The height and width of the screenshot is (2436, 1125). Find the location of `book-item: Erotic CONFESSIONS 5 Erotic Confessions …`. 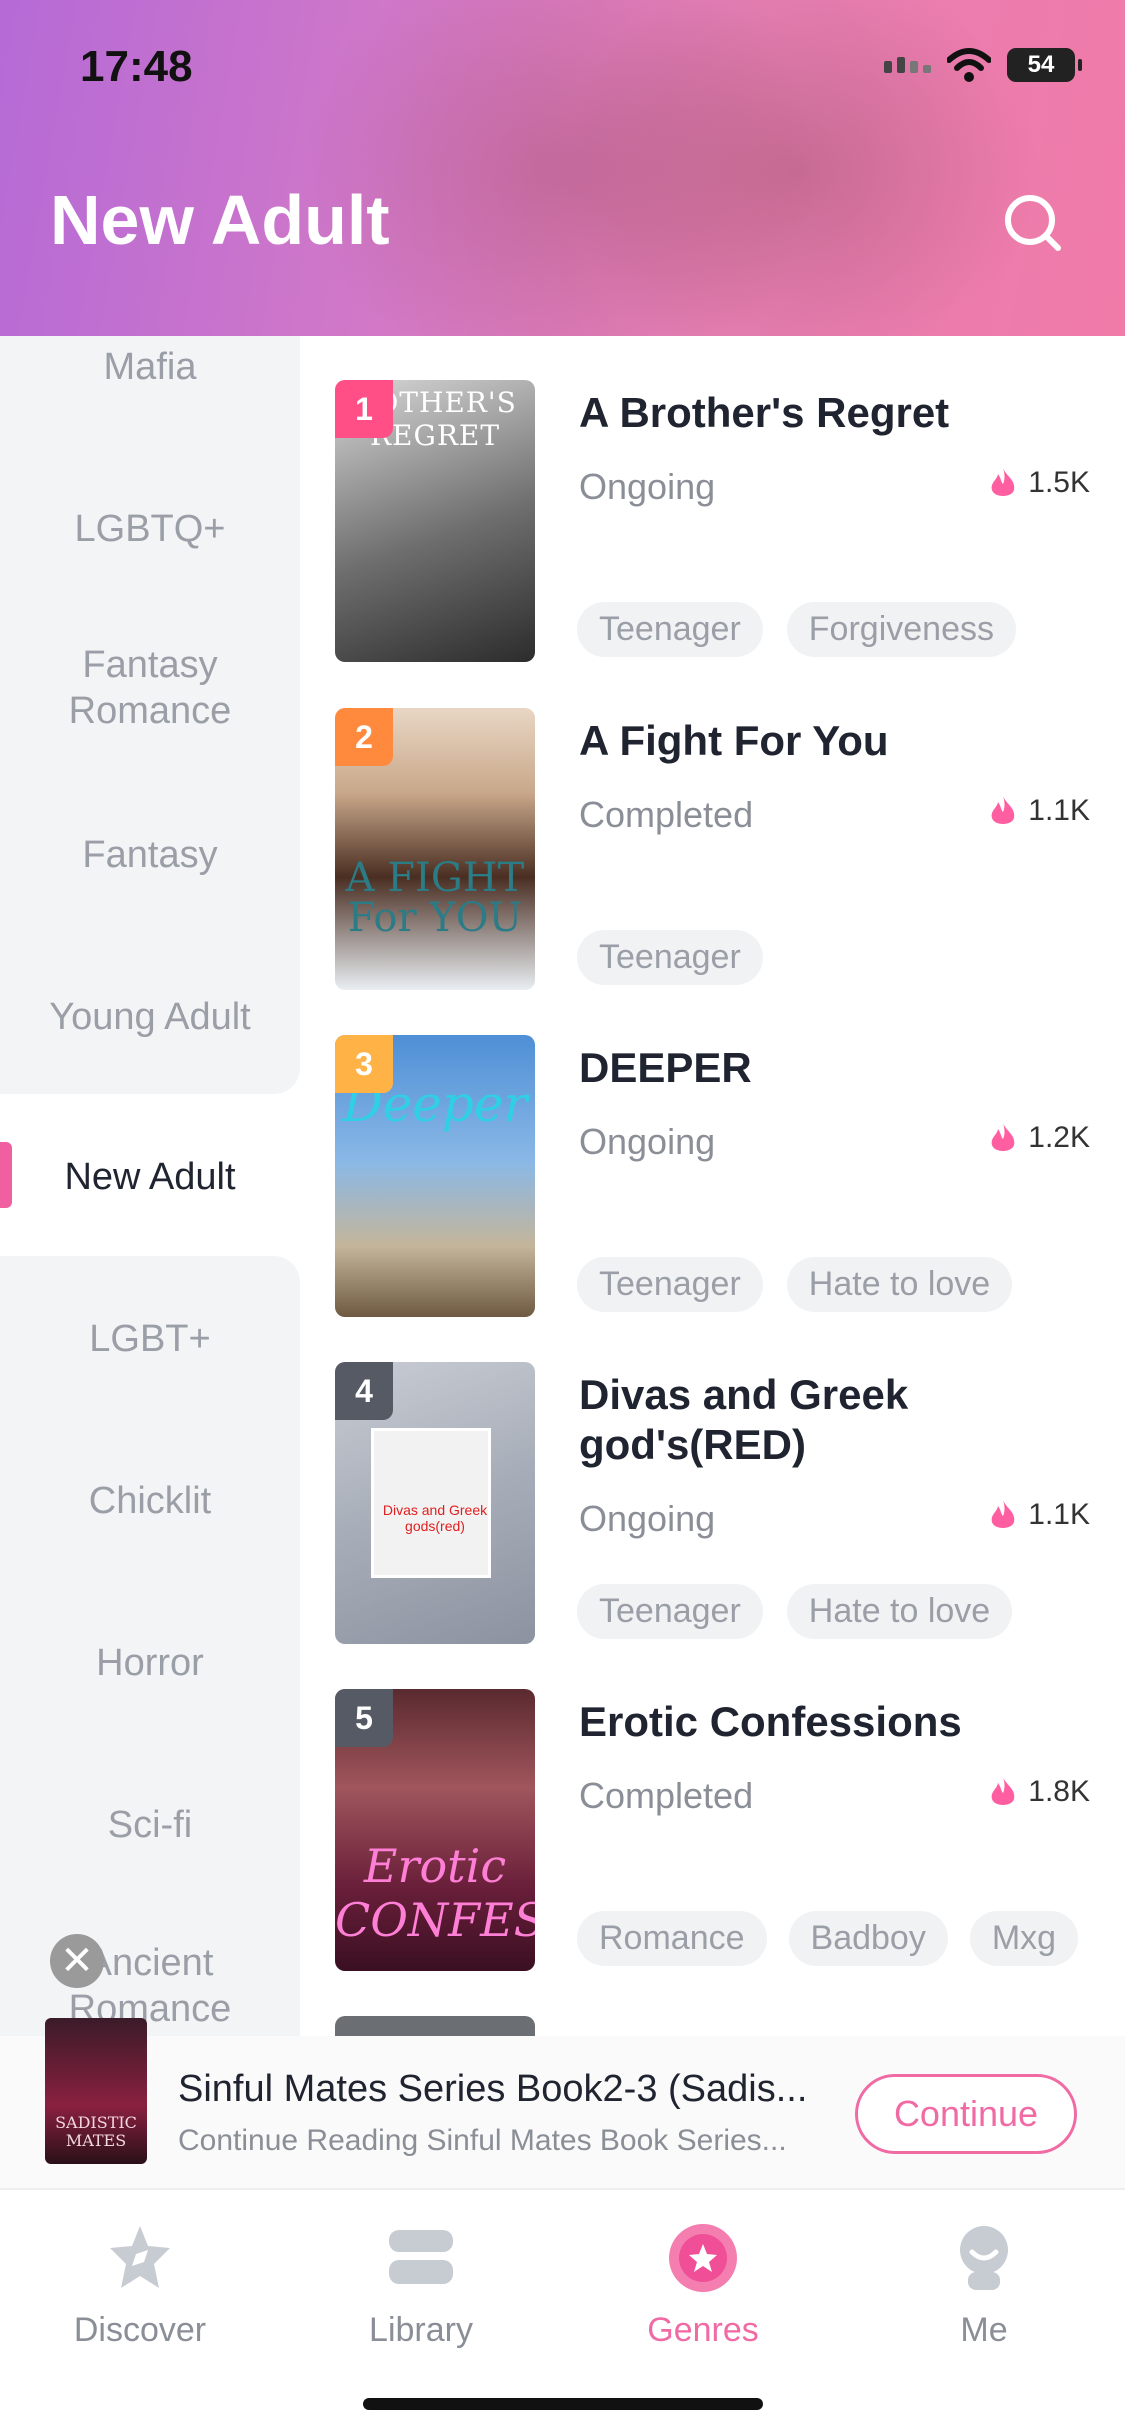

book-item: Erotic CONFESSIONS 5 Erotic Confessions … is located at coordinates (720, 1834).